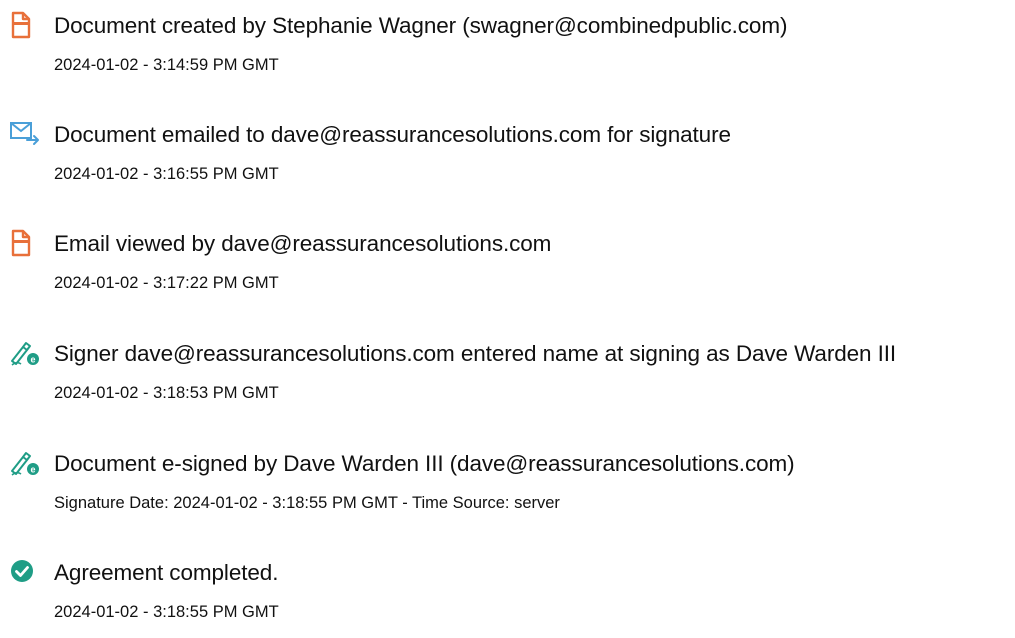 This screenshot has height=638, width=1015. Describe the element at coordinates (166, 283) in the screenshot. I see `event-timestamp: 2024-01-02 - 3:17:22 PM GMT` at that location.